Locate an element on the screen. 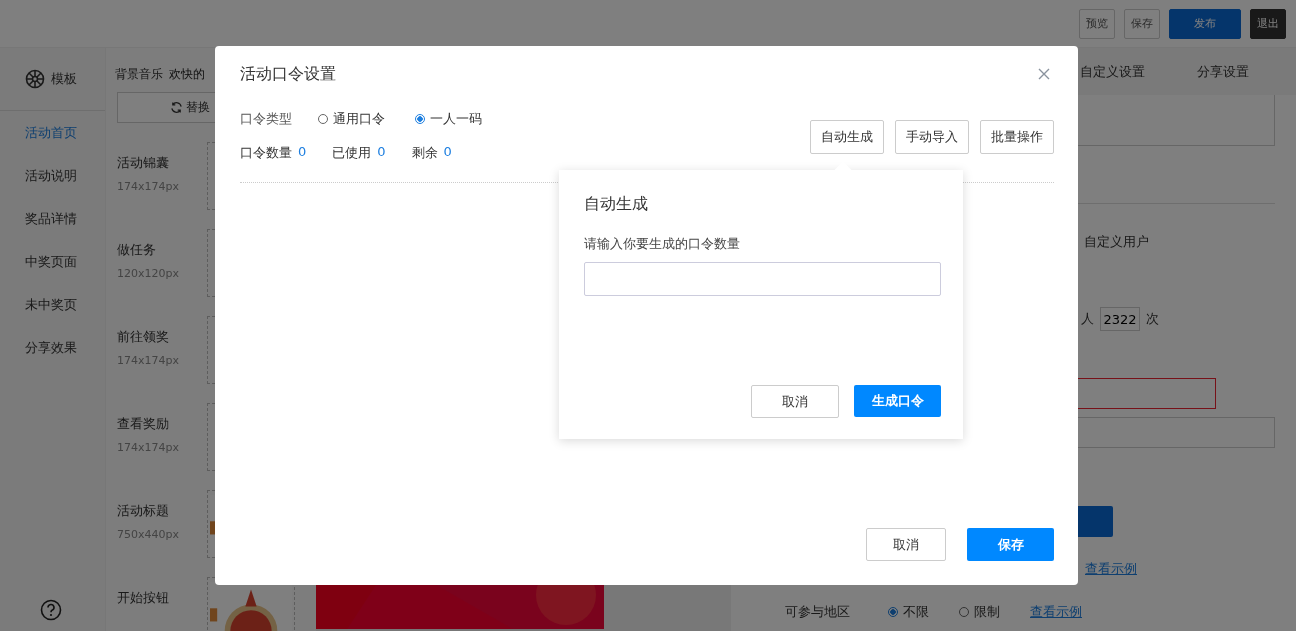  stat-label: 口令数量 is located at coordinates (266, 153).